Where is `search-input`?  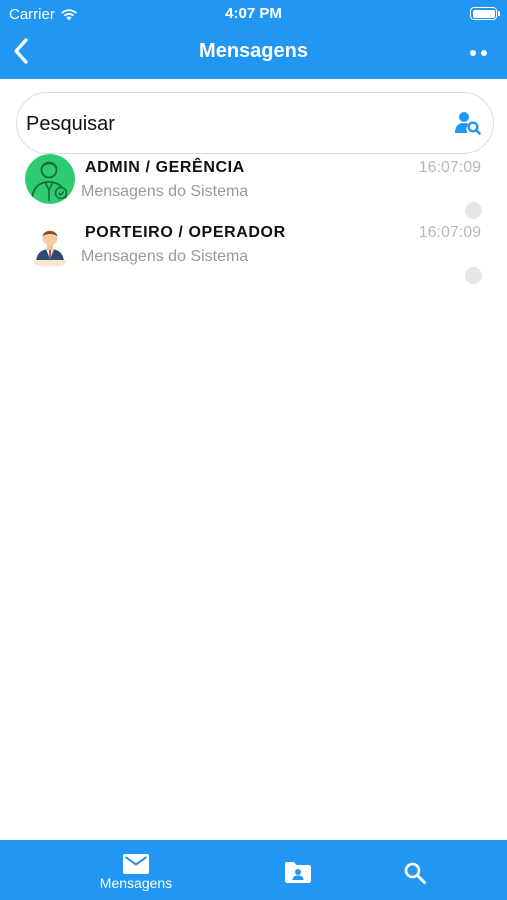 search-input is located at coordinates (236, 124).